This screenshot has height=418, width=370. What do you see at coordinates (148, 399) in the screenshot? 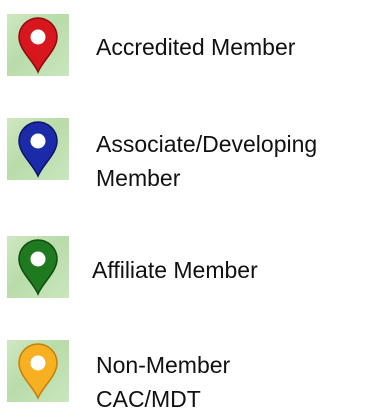
I see `legend-label-line: CAC/MDT` at bounding box center [148, 399].